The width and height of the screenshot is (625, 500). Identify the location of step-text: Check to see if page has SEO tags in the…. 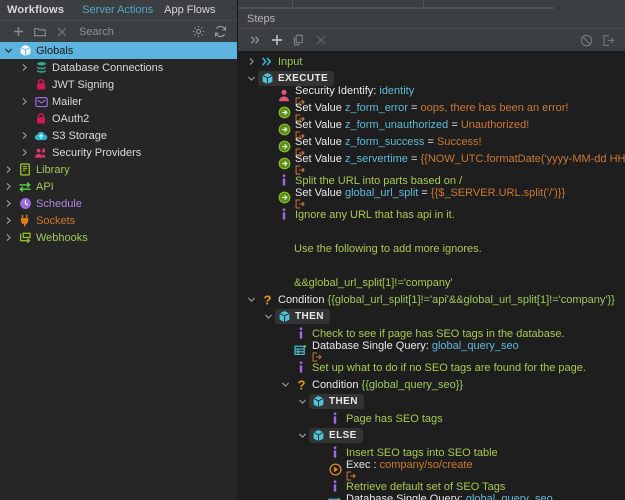
(438, 333).